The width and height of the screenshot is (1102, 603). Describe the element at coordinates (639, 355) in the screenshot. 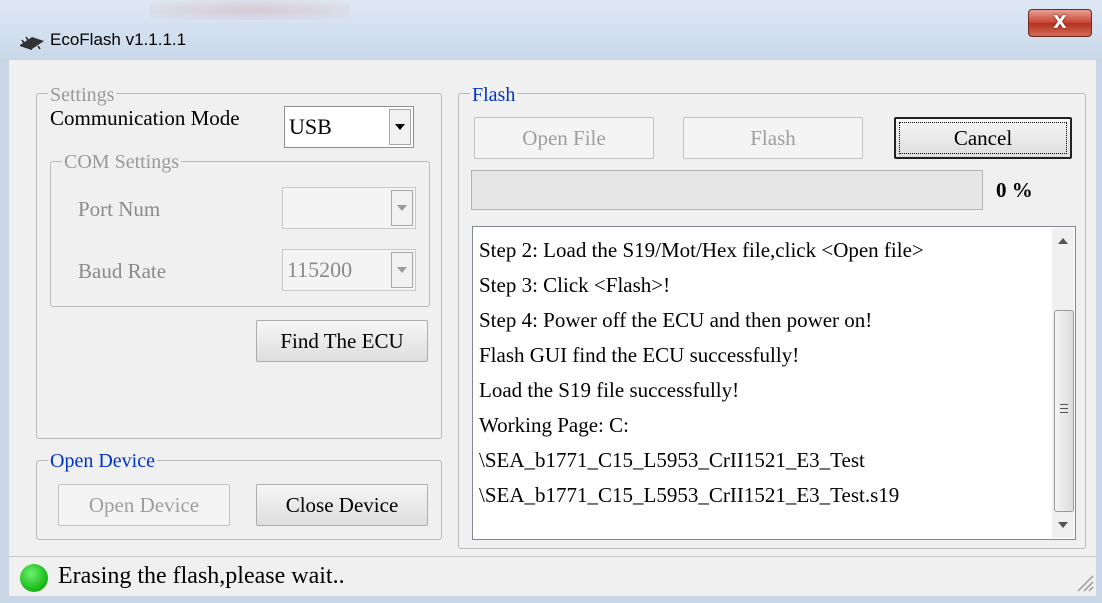

I see `log-line: Flash GUI find the ECU successfully!` at that location.